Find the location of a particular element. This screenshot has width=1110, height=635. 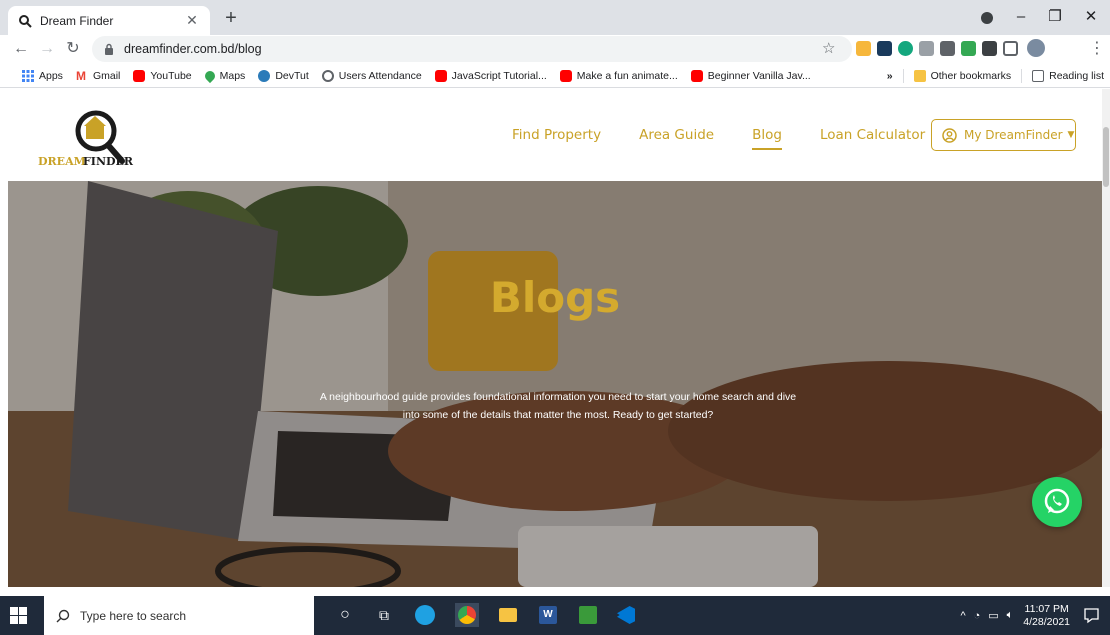

profile-icon is located at coordinates (987, 18).